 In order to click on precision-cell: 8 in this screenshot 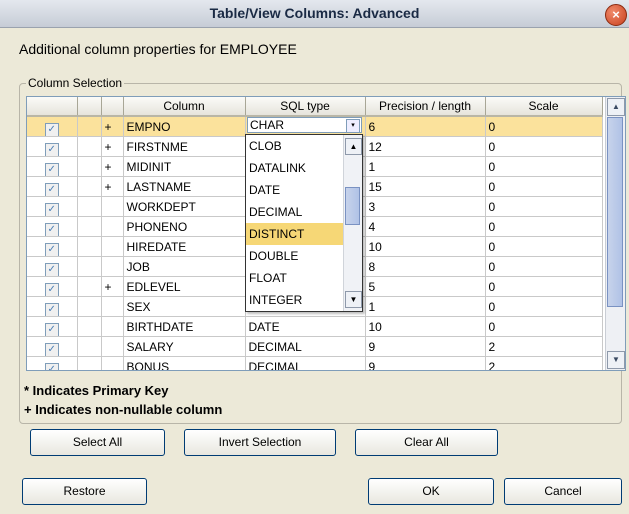, I will do `click(425, 266)`.